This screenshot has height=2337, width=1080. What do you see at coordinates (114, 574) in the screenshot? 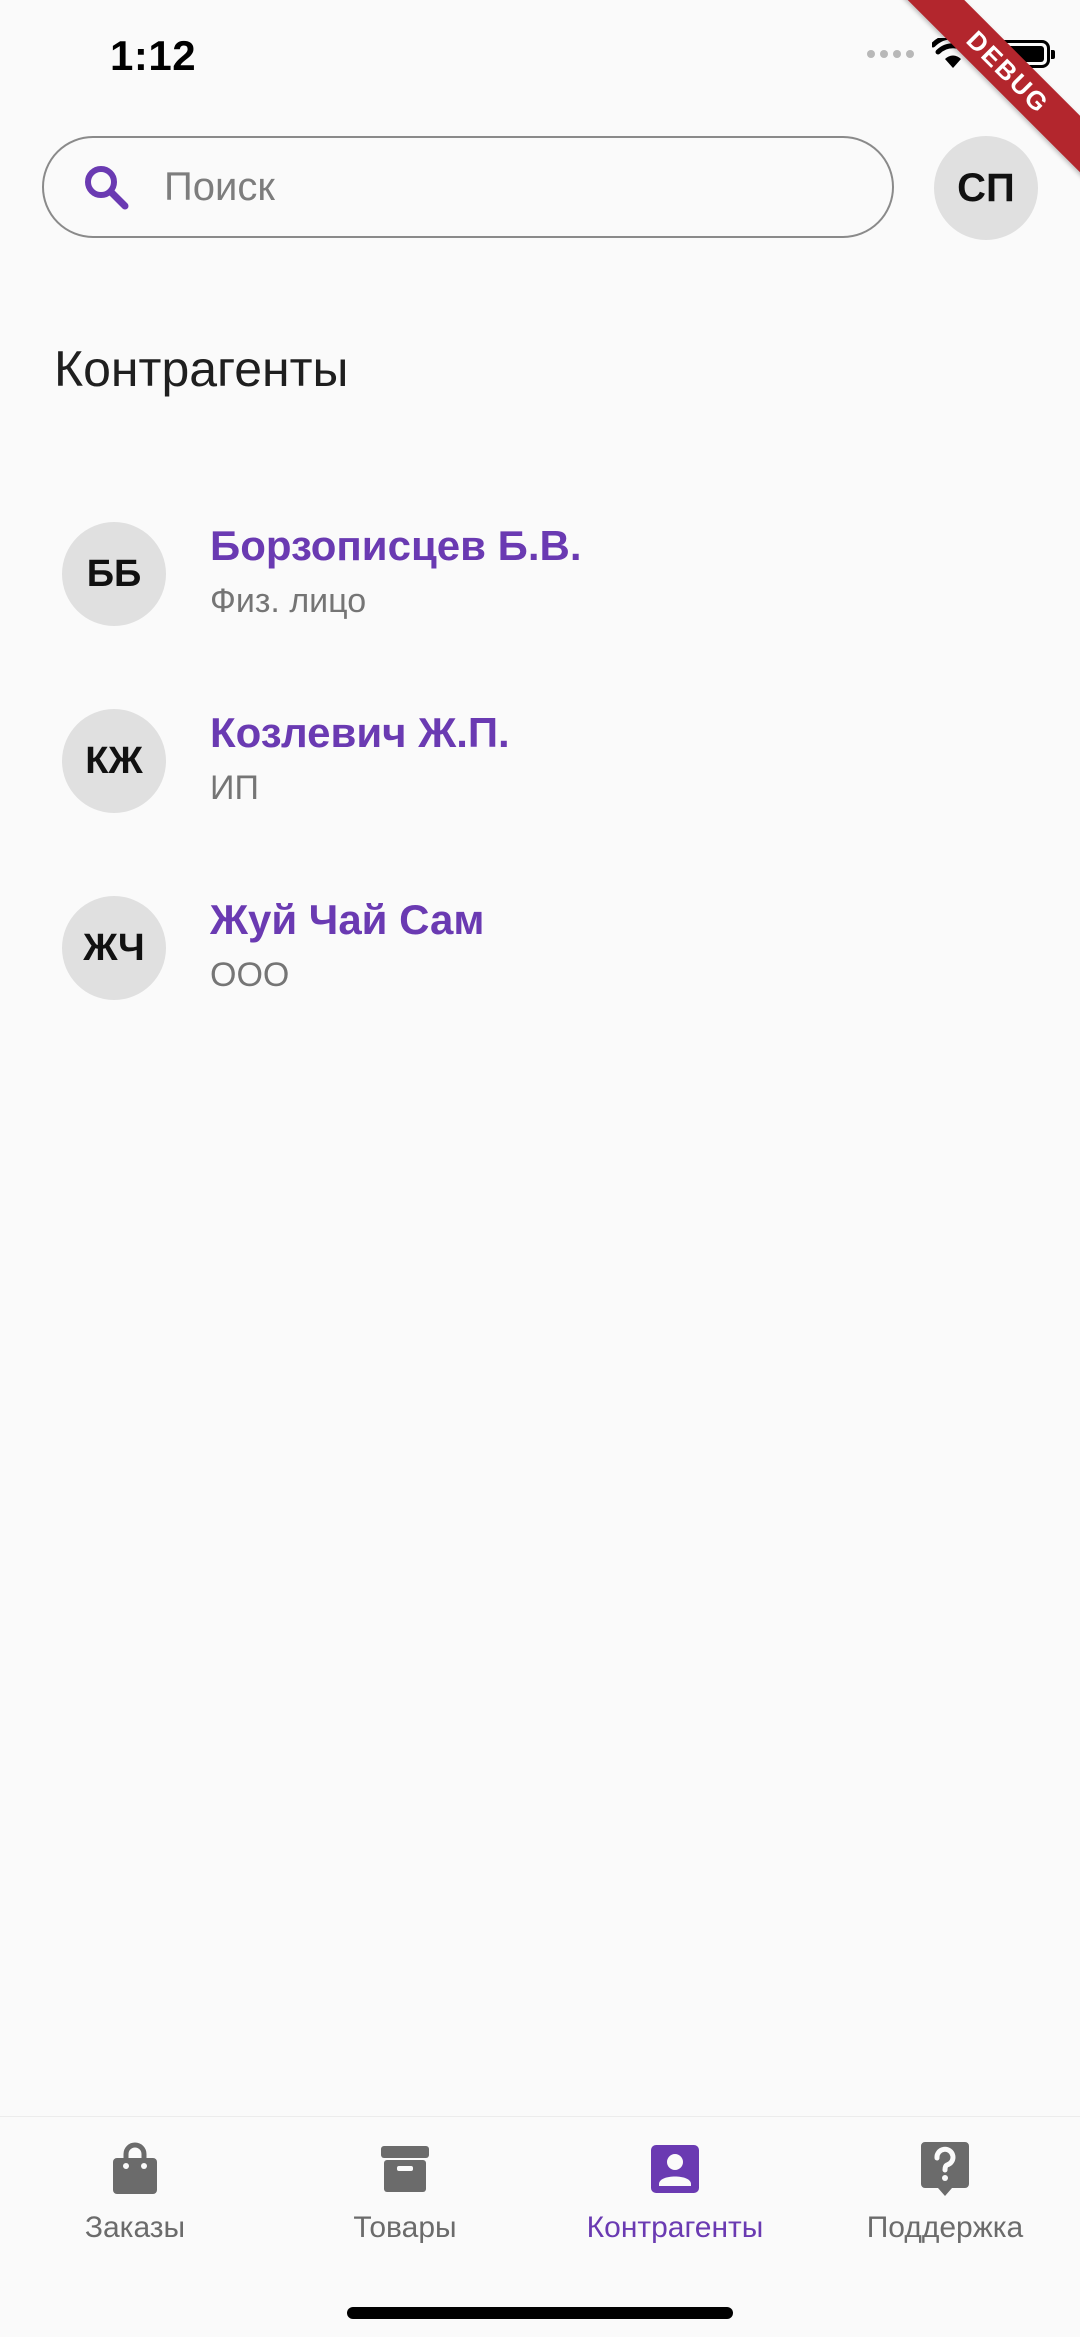
I see `contact-avatar: ББ` at bounding box center [114, 574].